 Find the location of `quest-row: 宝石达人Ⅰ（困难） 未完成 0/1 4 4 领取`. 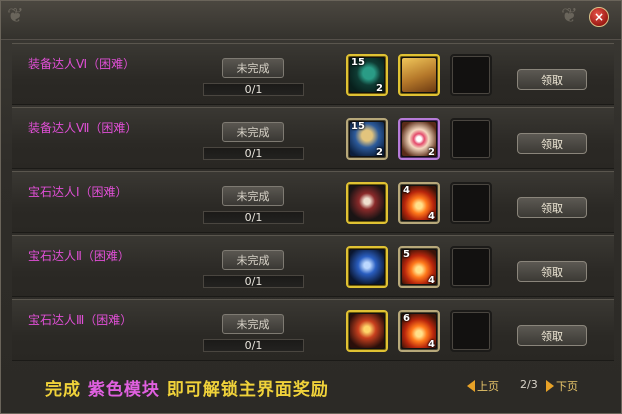

quest-row: 宝石达人Ⅰ（困难） 未完成 0/1 4 4 领取 is located at coordinates (313, 202).